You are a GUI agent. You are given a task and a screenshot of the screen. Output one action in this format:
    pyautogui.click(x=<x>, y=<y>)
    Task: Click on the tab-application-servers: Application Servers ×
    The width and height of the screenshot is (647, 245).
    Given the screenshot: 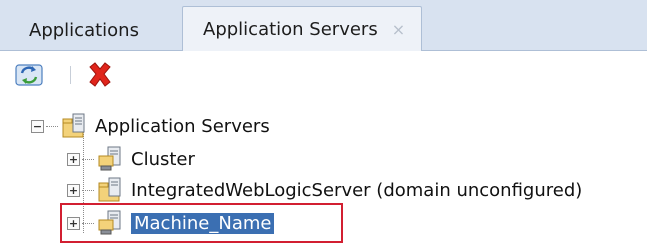 What is the action you would take?
    pyautogui.click(x=302, y=29)
    